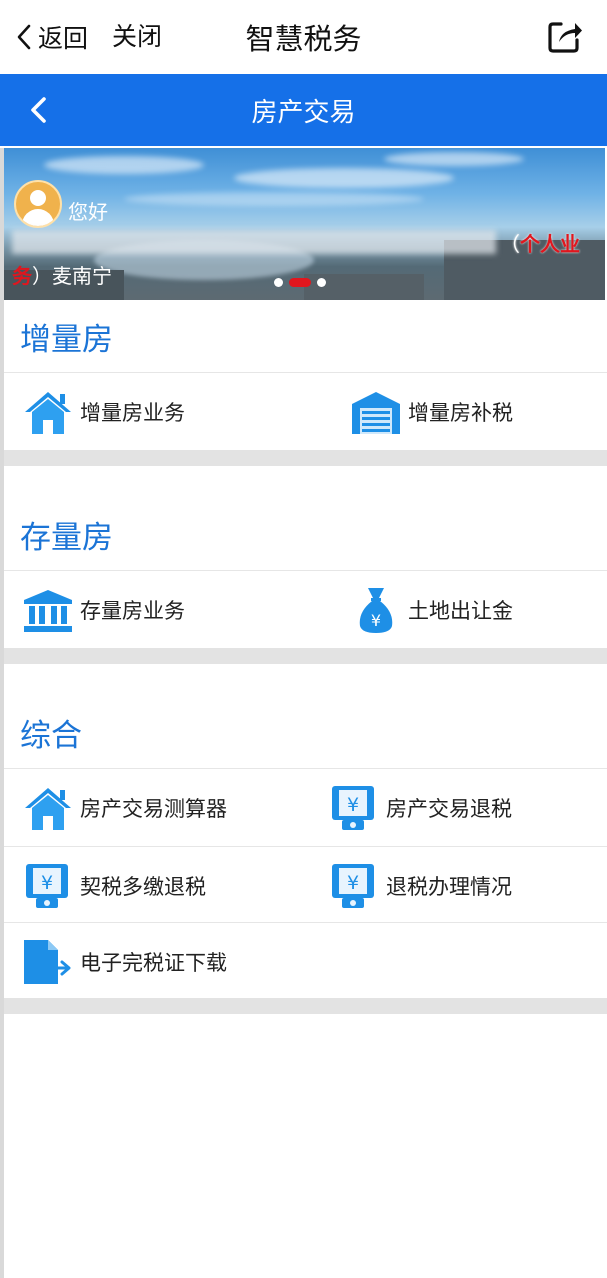  I want to click on paren-close: ）, so click(42, 276).